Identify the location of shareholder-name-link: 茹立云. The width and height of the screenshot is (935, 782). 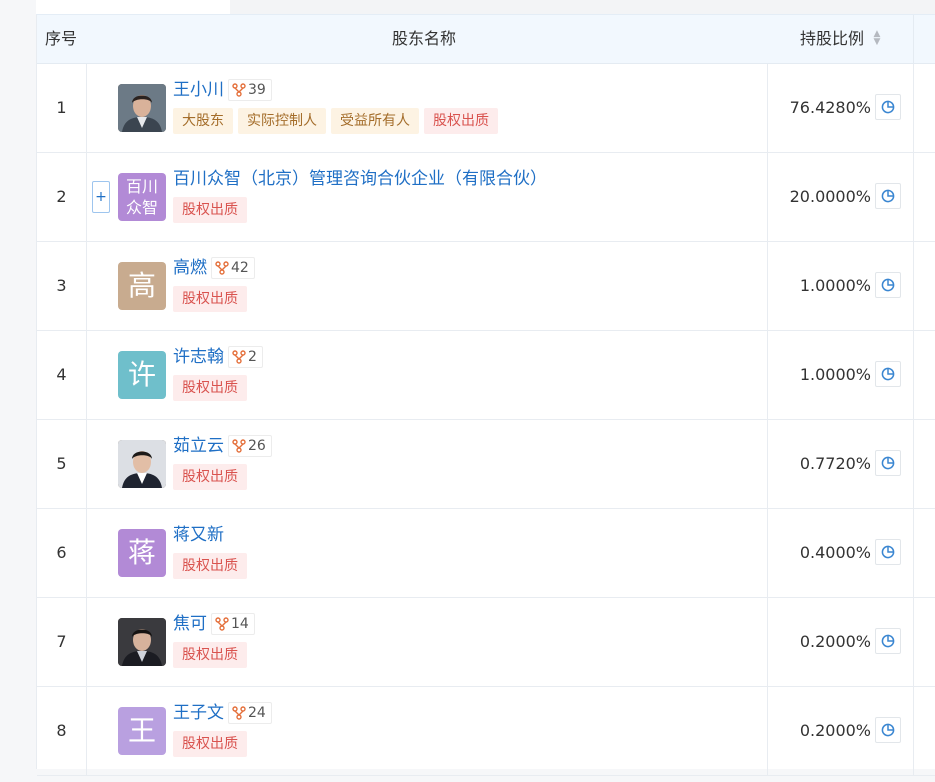
(198, 446).